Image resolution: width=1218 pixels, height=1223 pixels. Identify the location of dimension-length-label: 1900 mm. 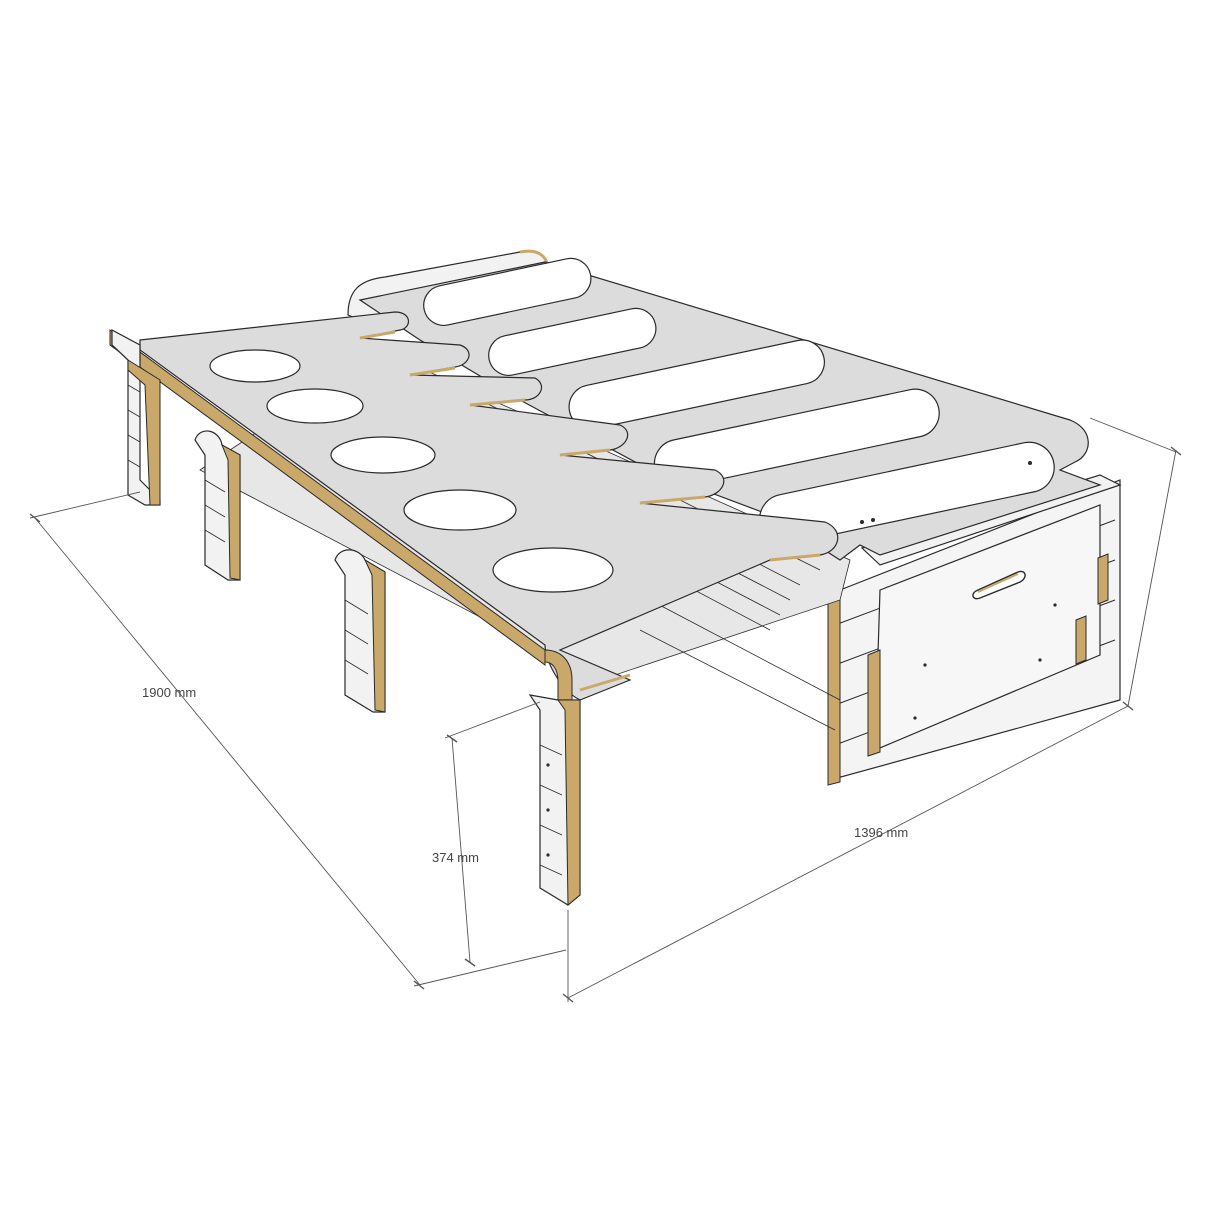
(169, 692).